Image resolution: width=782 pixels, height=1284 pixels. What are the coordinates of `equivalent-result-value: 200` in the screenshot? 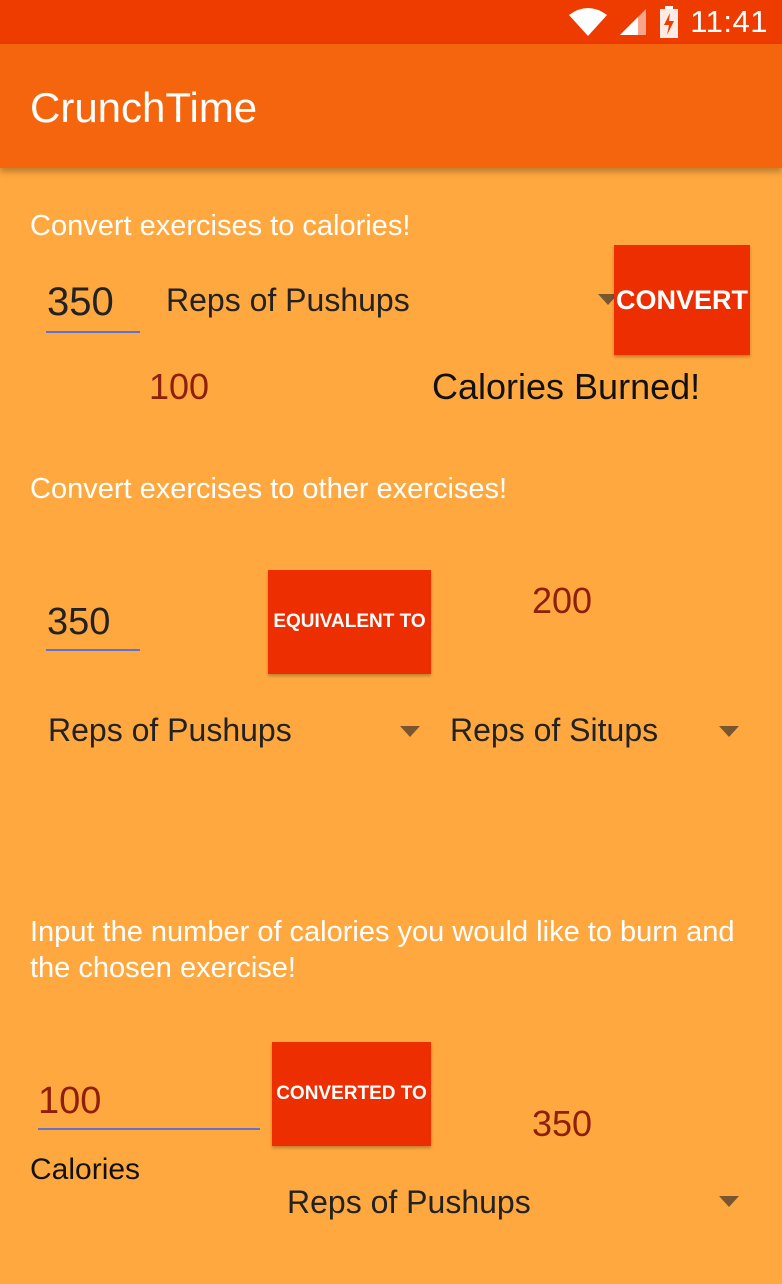 It's located at (562, 600).